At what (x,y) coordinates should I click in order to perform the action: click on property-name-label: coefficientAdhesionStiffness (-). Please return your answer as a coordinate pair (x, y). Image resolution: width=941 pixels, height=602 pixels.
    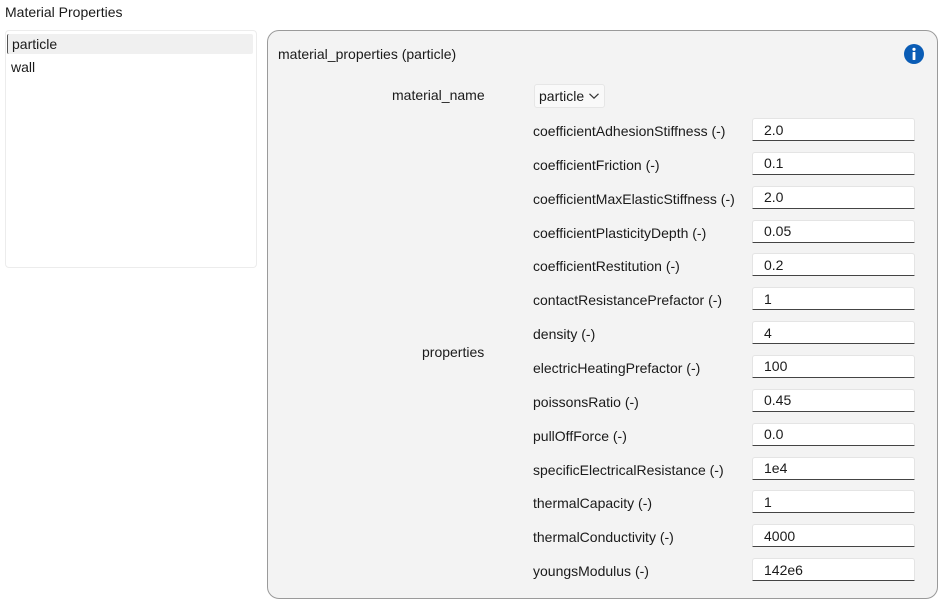
    Looking at the image, I should click on (629, 131).